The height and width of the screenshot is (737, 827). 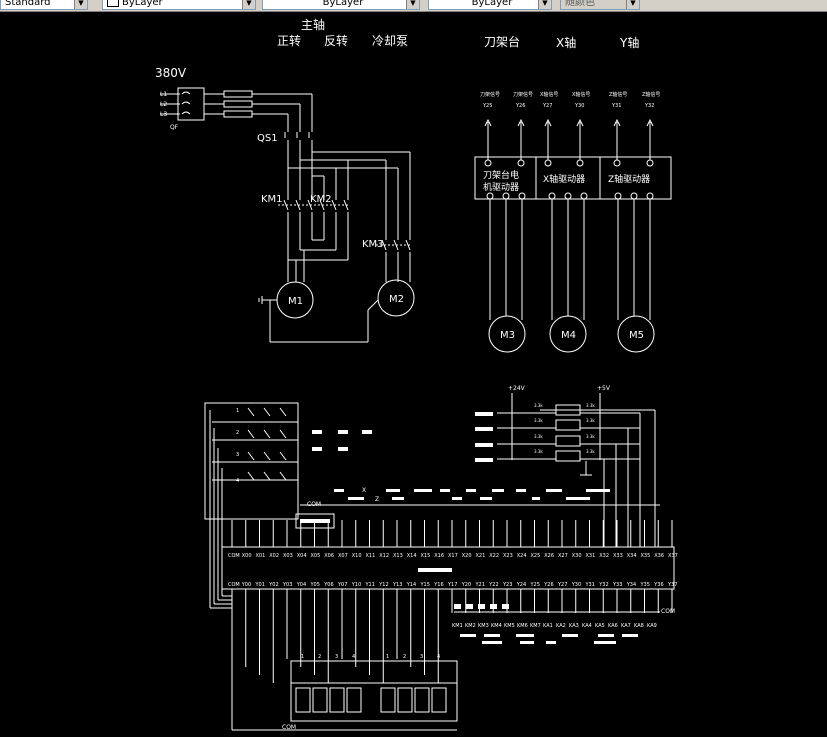 What do you see at coordinates (636, 335) in the screenshot?
I see `m5-label: M5` at bounding box center [636, 335].